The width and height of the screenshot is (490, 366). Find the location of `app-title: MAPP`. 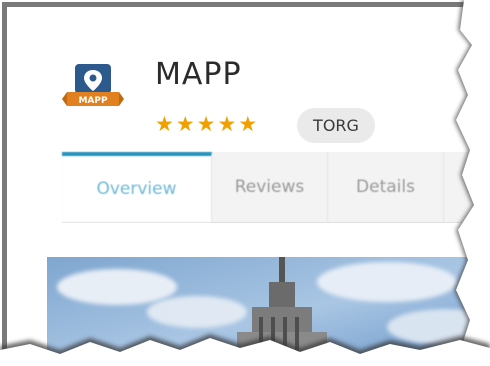

app-title: MAPP is located at coordinates (198, 74).